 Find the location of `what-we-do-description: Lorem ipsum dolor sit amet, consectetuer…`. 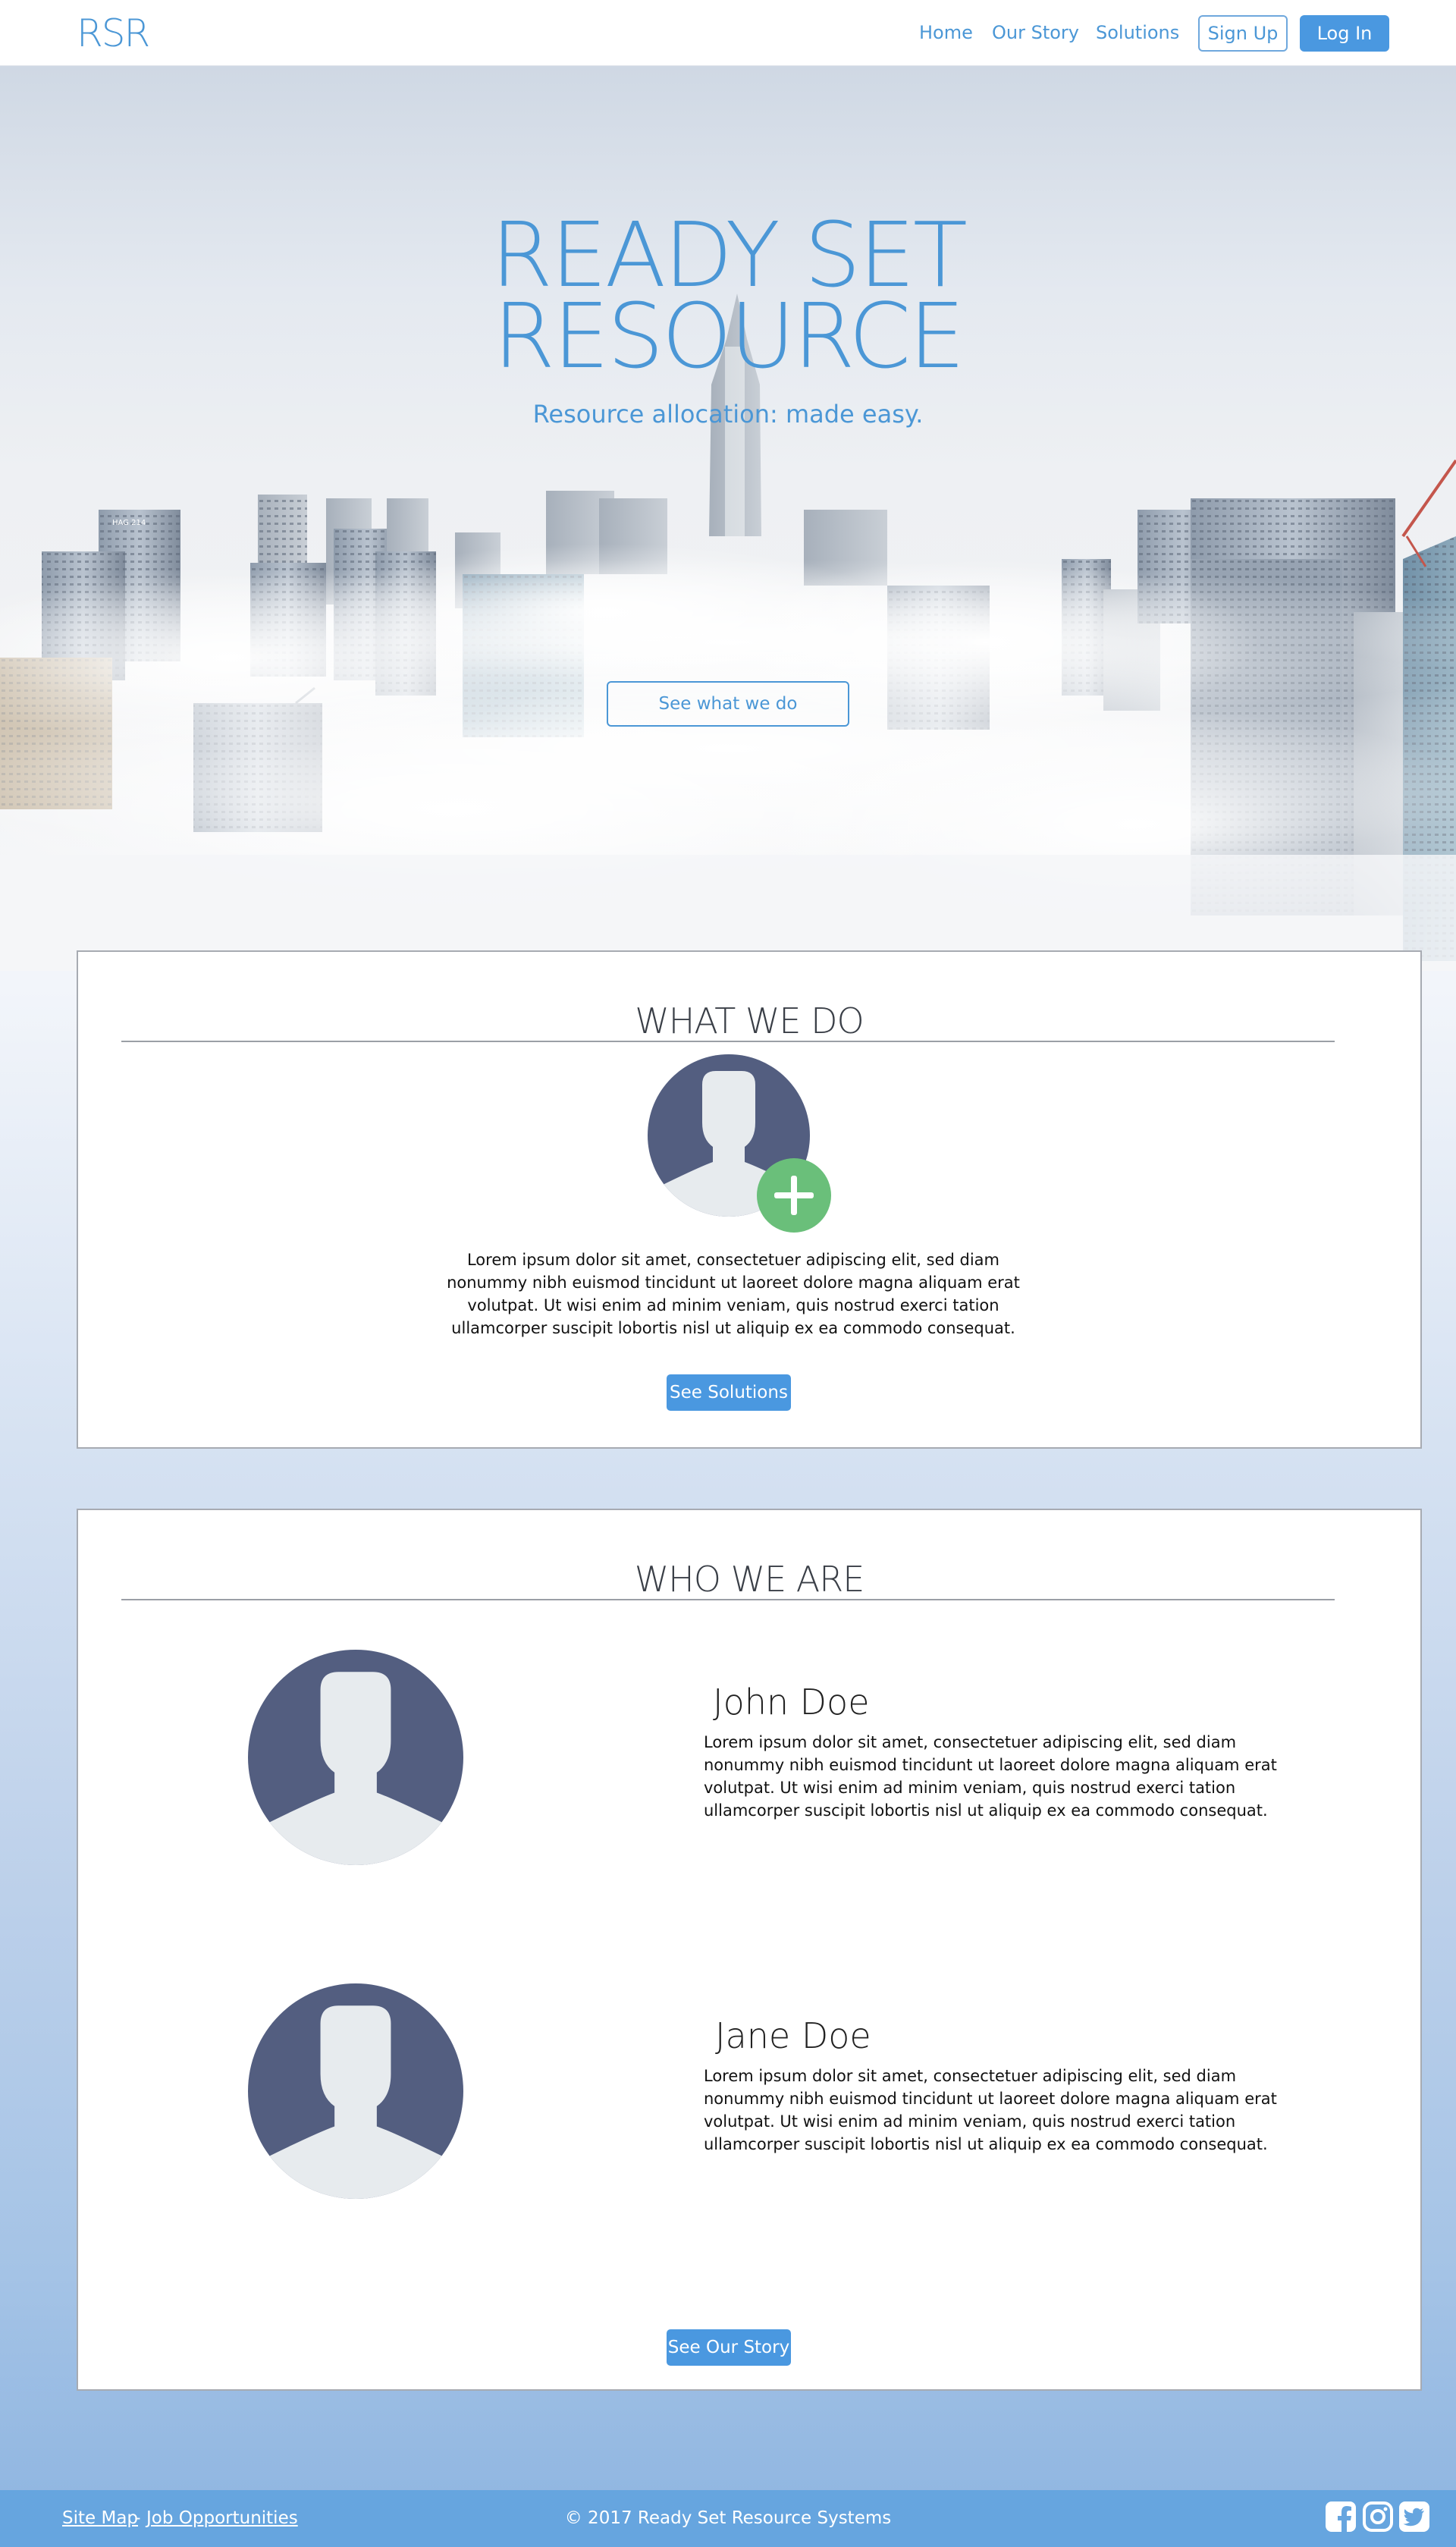

what-we-do-description: Lorem ipsum dolor sit amet, consectetuer… is located at coordinates (733, 1294).